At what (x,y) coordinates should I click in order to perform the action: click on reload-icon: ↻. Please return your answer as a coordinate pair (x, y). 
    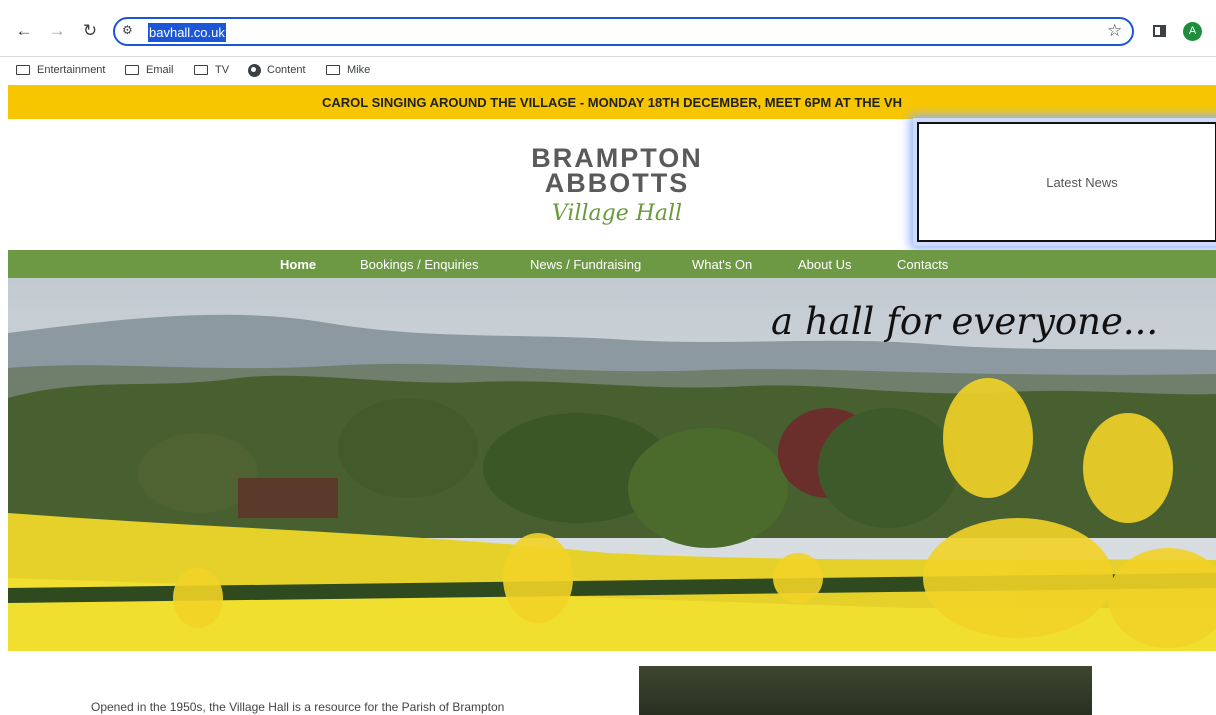
    Looking at the image, I should click on (90, 31).